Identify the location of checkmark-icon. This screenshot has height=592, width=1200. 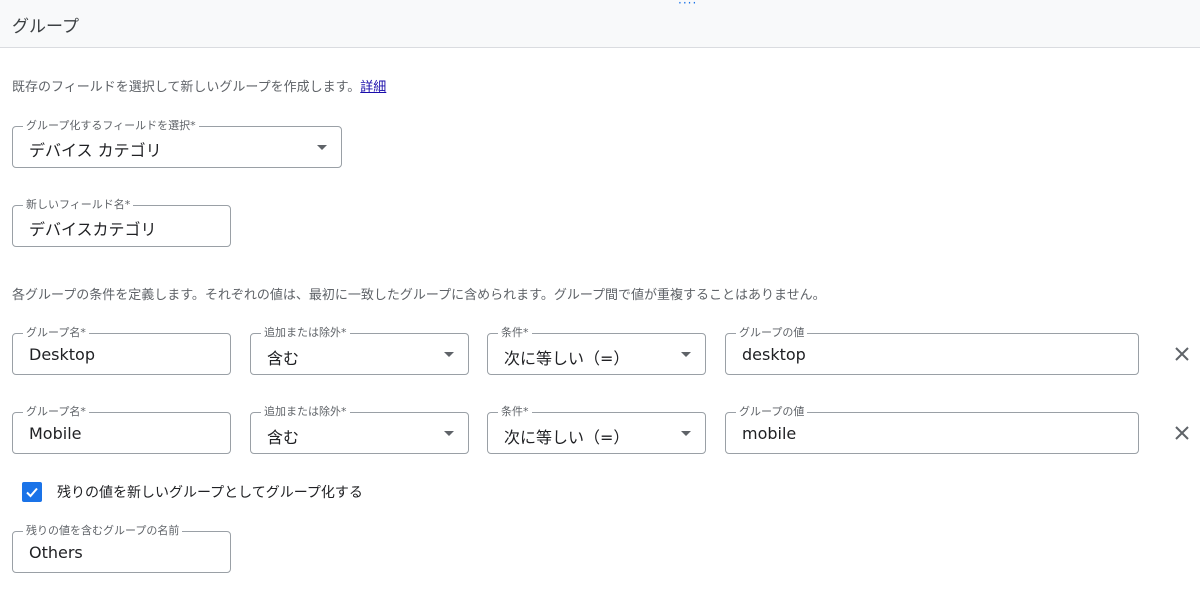
(32, 492).